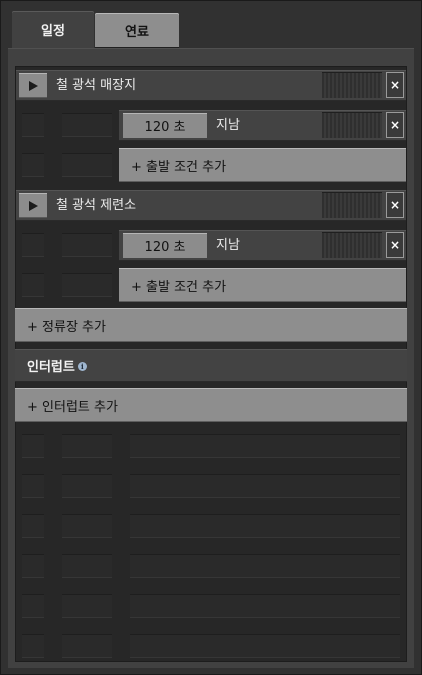  Describe the element at coordinates (72, 407) in the screenshot. I see `add-interrupt-label: + 인터럽트 추가` at that location.